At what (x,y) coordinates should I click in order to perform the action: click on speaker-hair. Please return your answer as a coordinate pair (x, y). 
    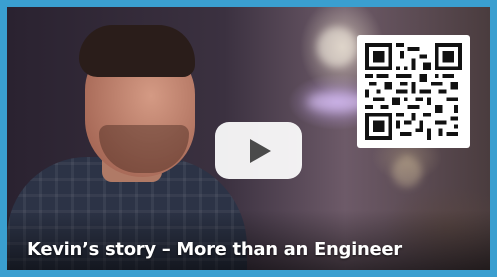
    Looking at the image, I should click on (137, 51).